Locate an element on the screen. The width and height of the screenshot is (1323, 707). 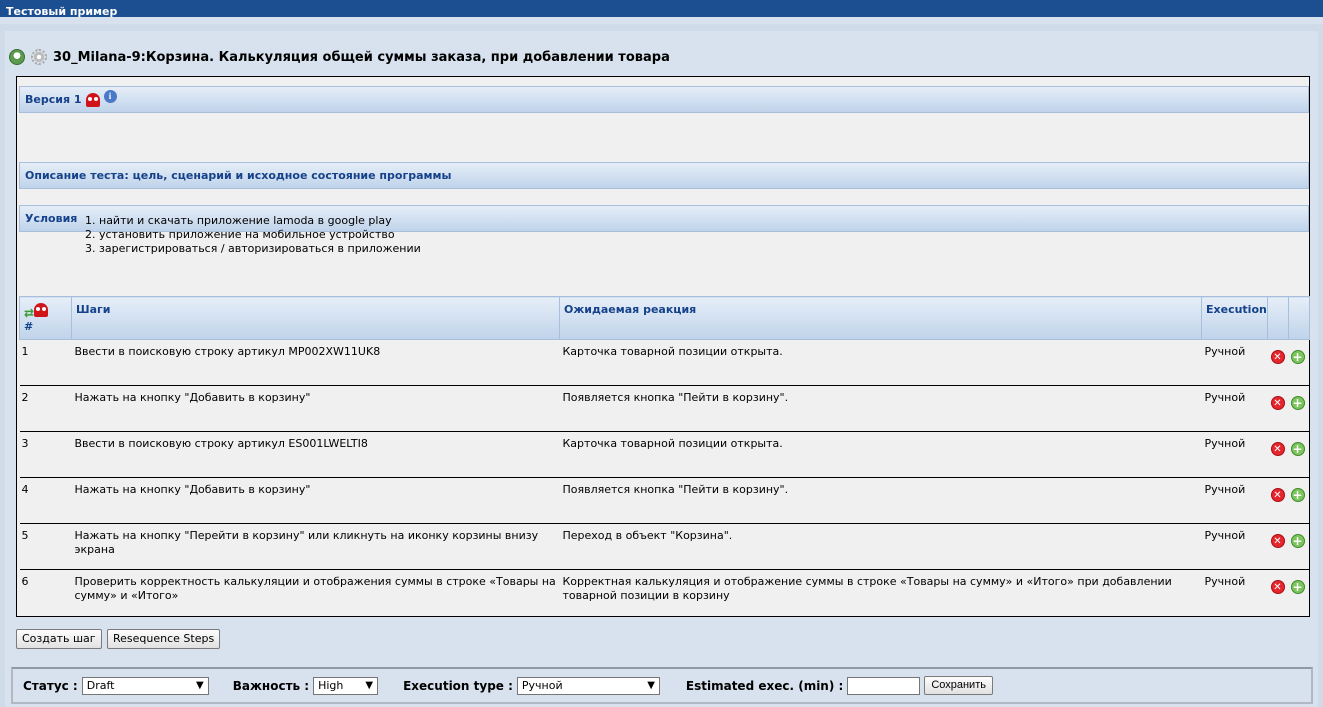
step-num: 5 is located at coordinates (45, 546).